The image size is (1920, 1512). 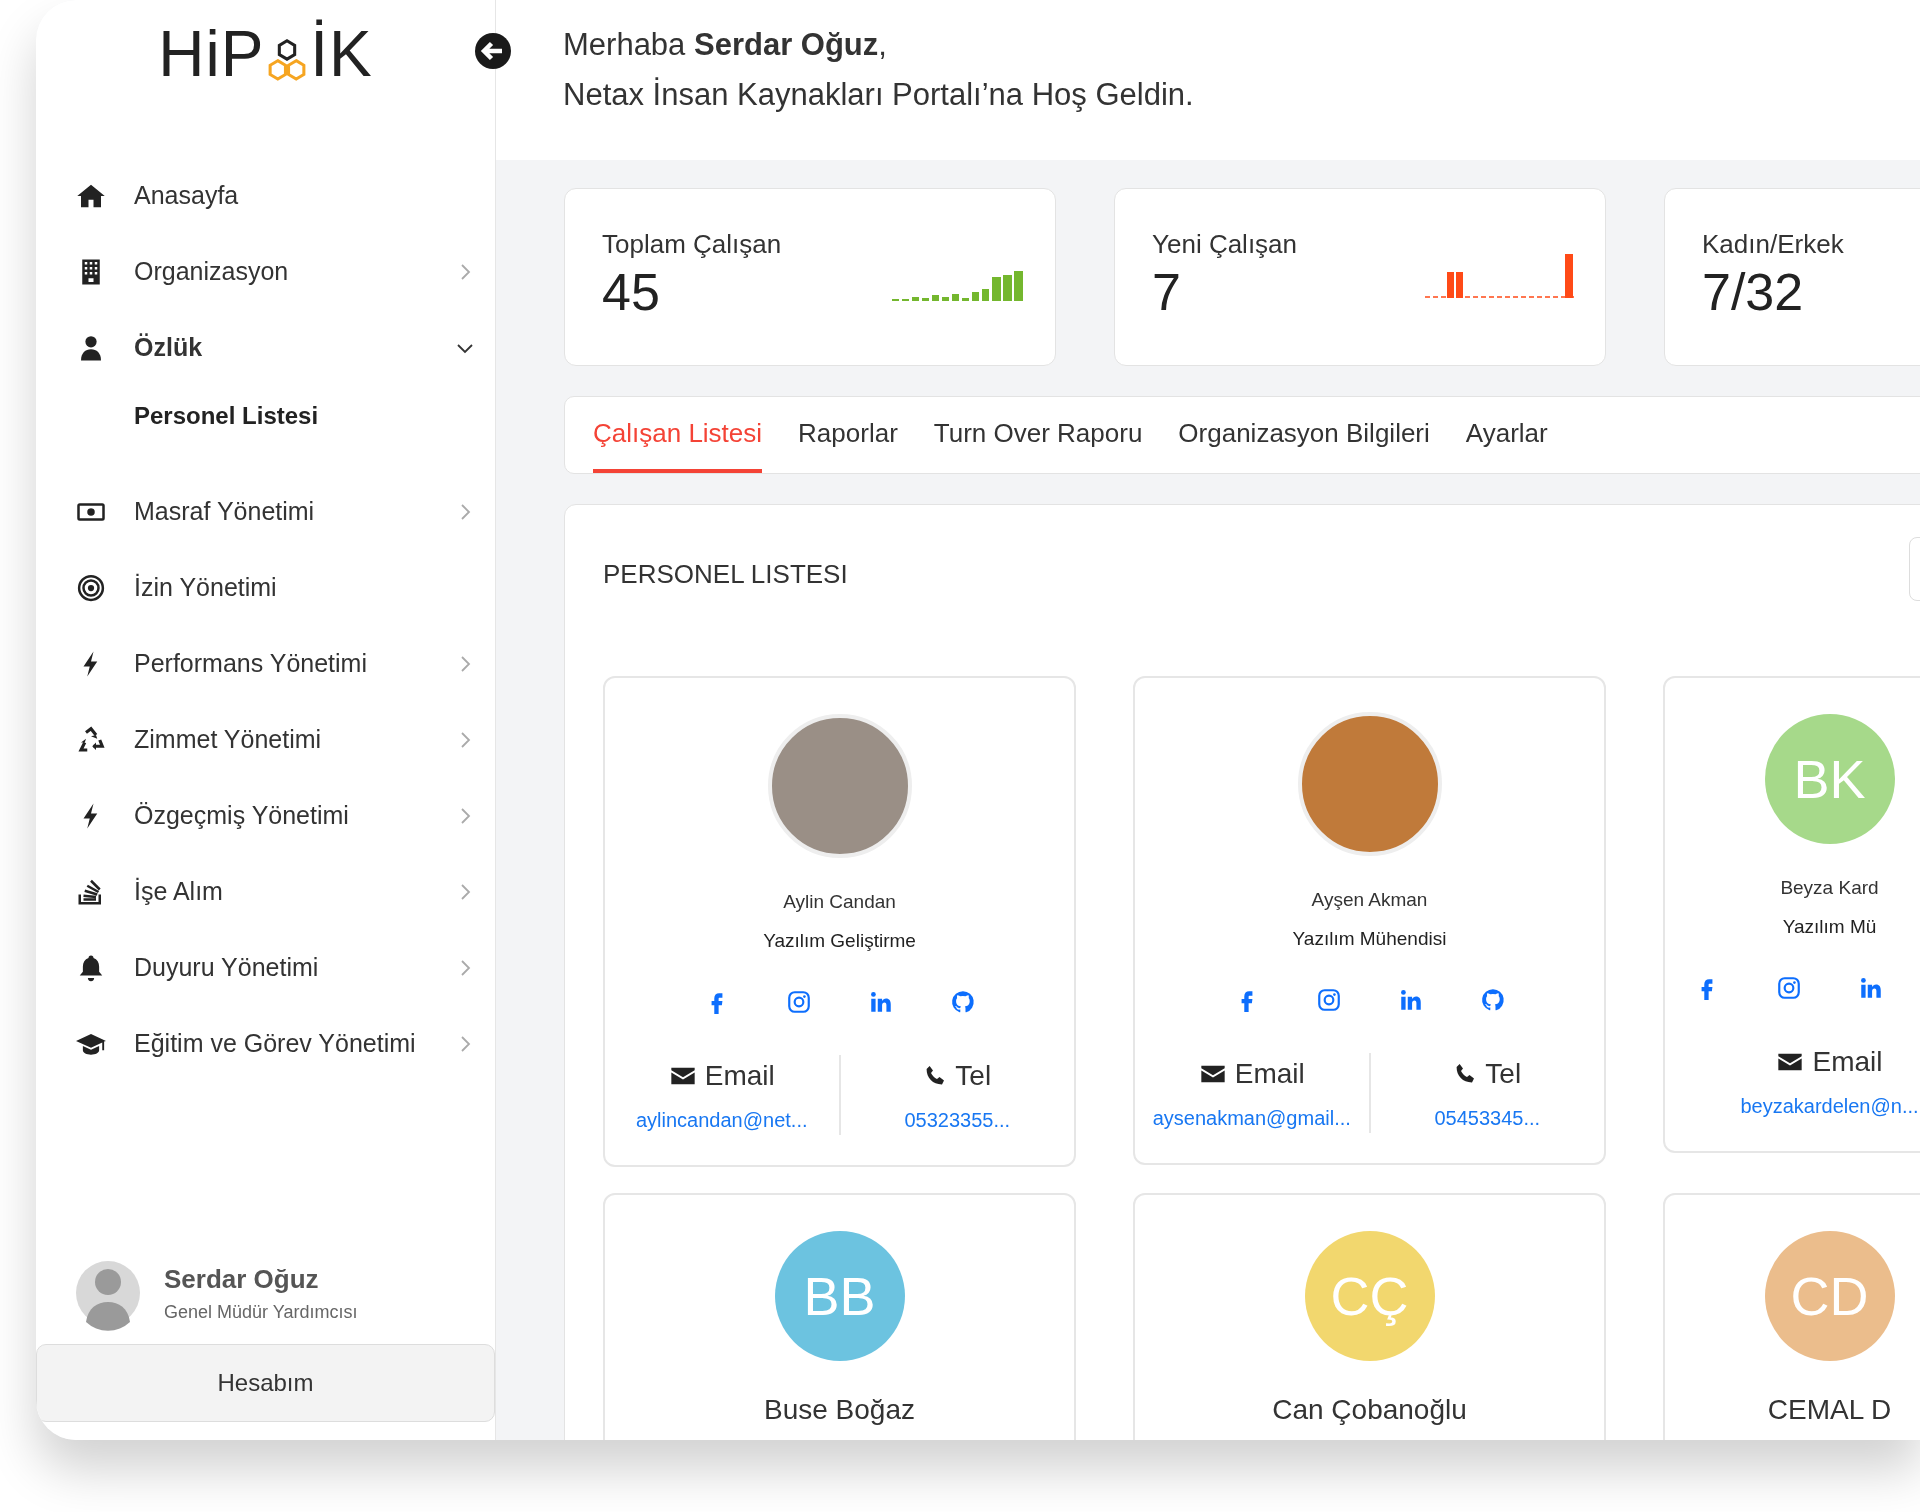 I want to click on employee-name: Beyza Kard, so click(x=1829, y=888).